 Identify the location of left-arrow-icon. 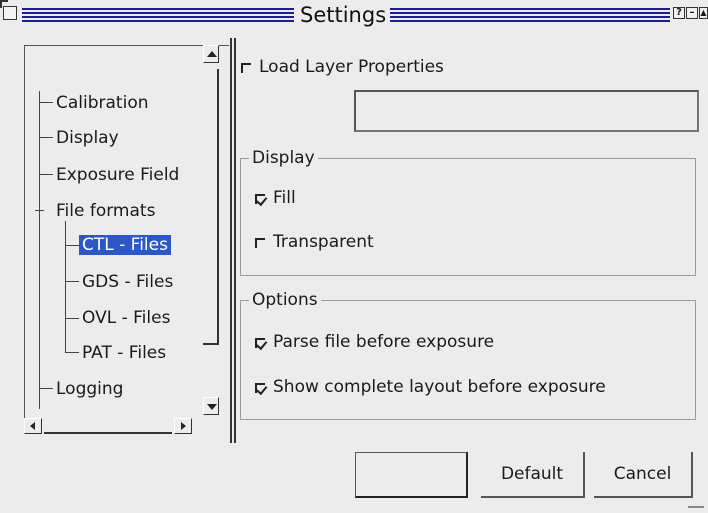
(32, 426).